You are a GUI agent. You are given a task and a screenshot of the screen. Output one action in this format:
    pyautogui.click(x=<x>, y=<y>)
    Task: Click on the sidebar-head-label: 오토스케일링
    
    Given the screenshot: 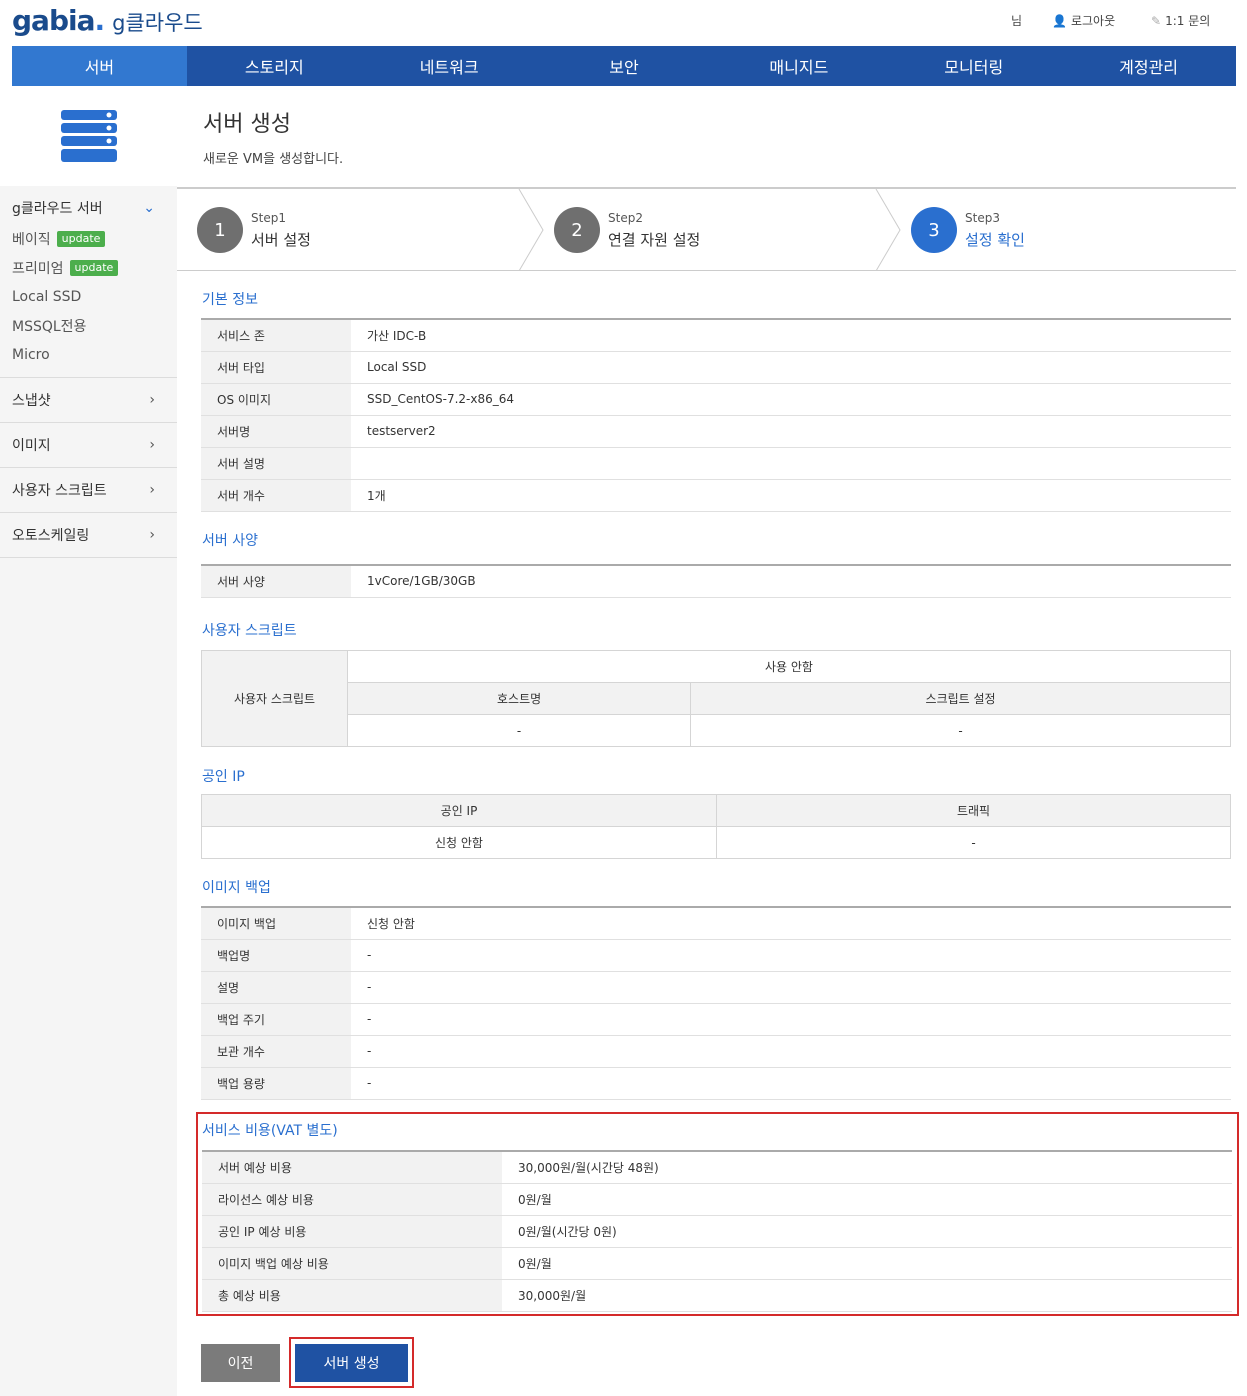 What is the action you would take?
    pyautogui.click(x=51, y=536)
    